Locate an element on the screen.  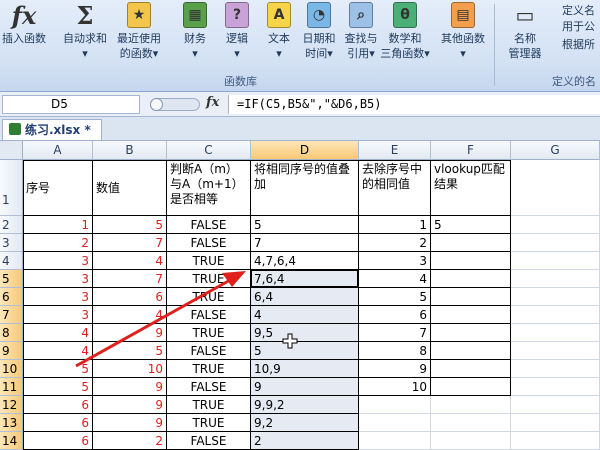
cell-e7: 6 is located at coordinates (395, 315).